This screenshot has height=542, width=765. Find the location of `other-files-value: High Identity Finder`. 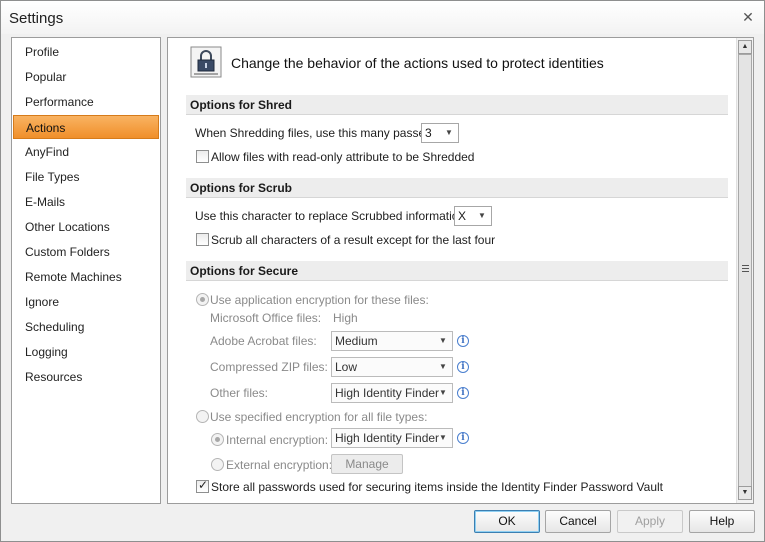

other-files-value: High Identity Finder is located at coordinates (387, 393).